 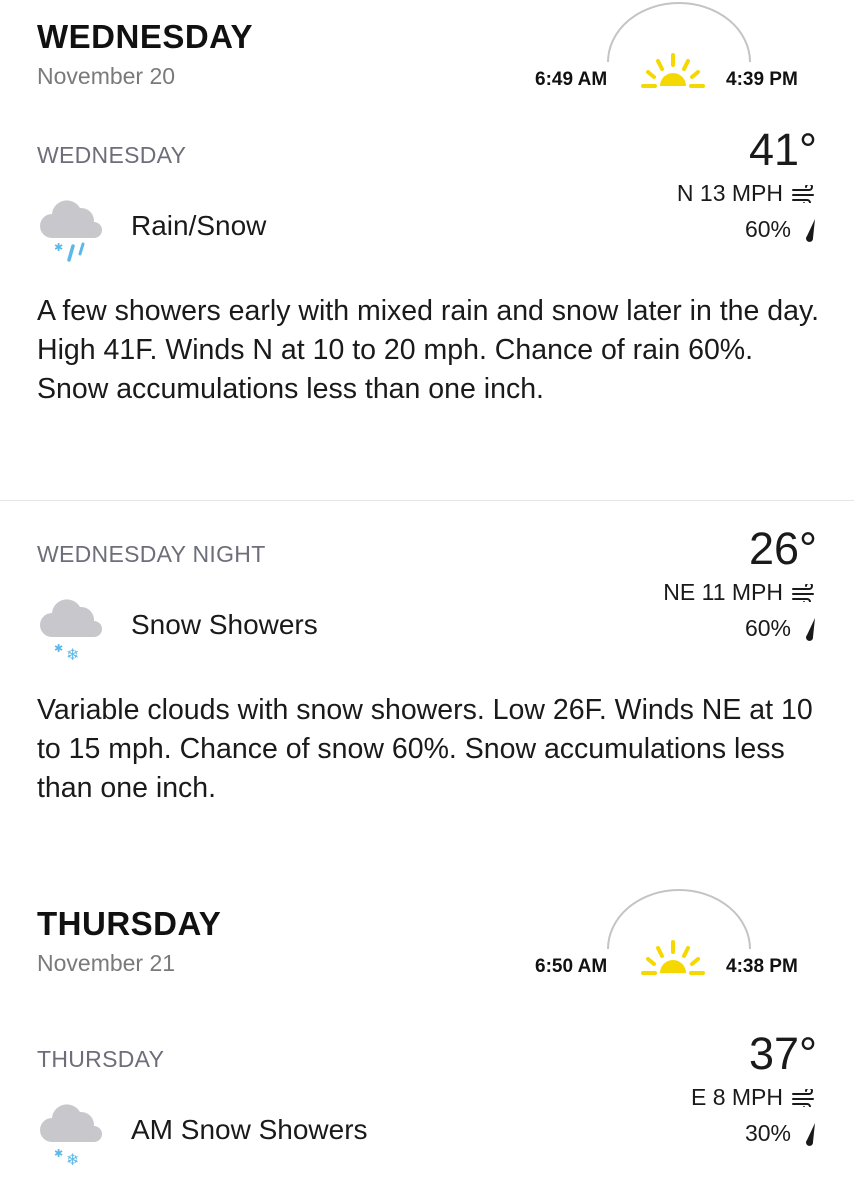 I want to click on precip-row: 30%, so click(x=781, y=1133).